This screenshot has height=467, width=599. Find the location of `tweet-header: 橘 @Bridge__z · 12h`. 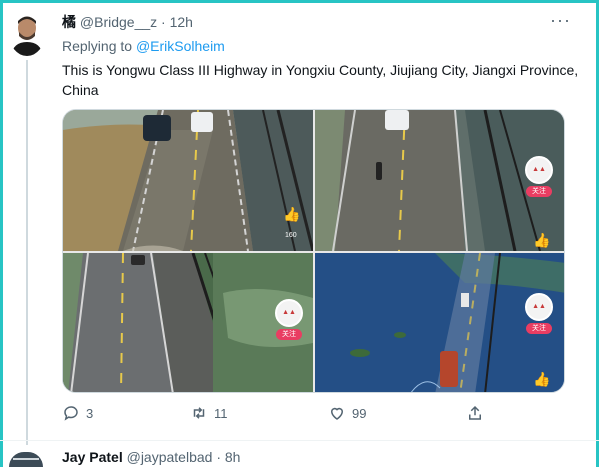

tweet-header: 橘 @Bridge__z · 12h is located at coordinates (127, 22).